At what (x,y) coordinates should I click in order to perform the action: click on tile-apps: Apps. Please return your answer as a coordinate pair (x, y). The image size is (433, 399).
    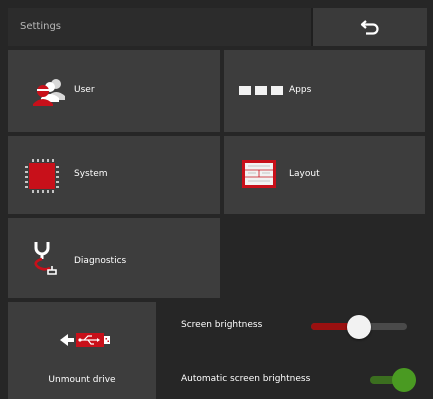
    Looking at the image, I should click on (324, 91).